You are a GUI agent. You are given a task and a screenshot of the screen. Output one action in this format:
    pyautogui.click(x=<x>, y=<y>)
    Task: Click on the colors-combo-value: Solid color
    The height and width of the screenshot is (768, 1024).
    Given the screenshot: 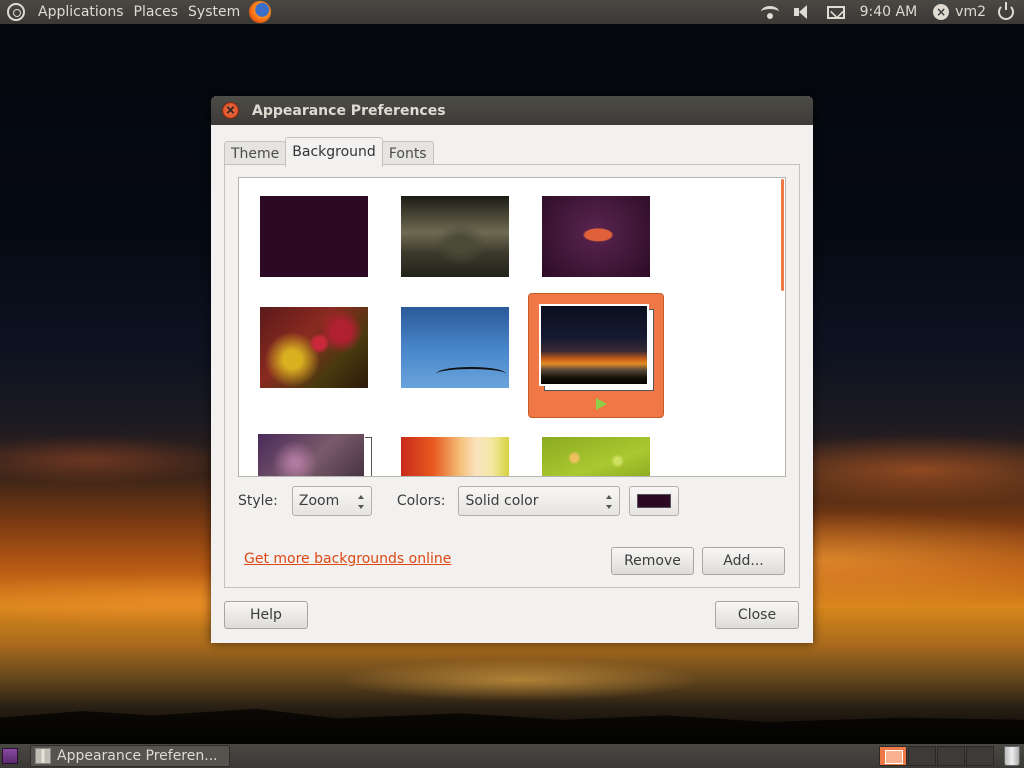 What is the action you would take?
    pyautogui.click(x=502, y=501)
    